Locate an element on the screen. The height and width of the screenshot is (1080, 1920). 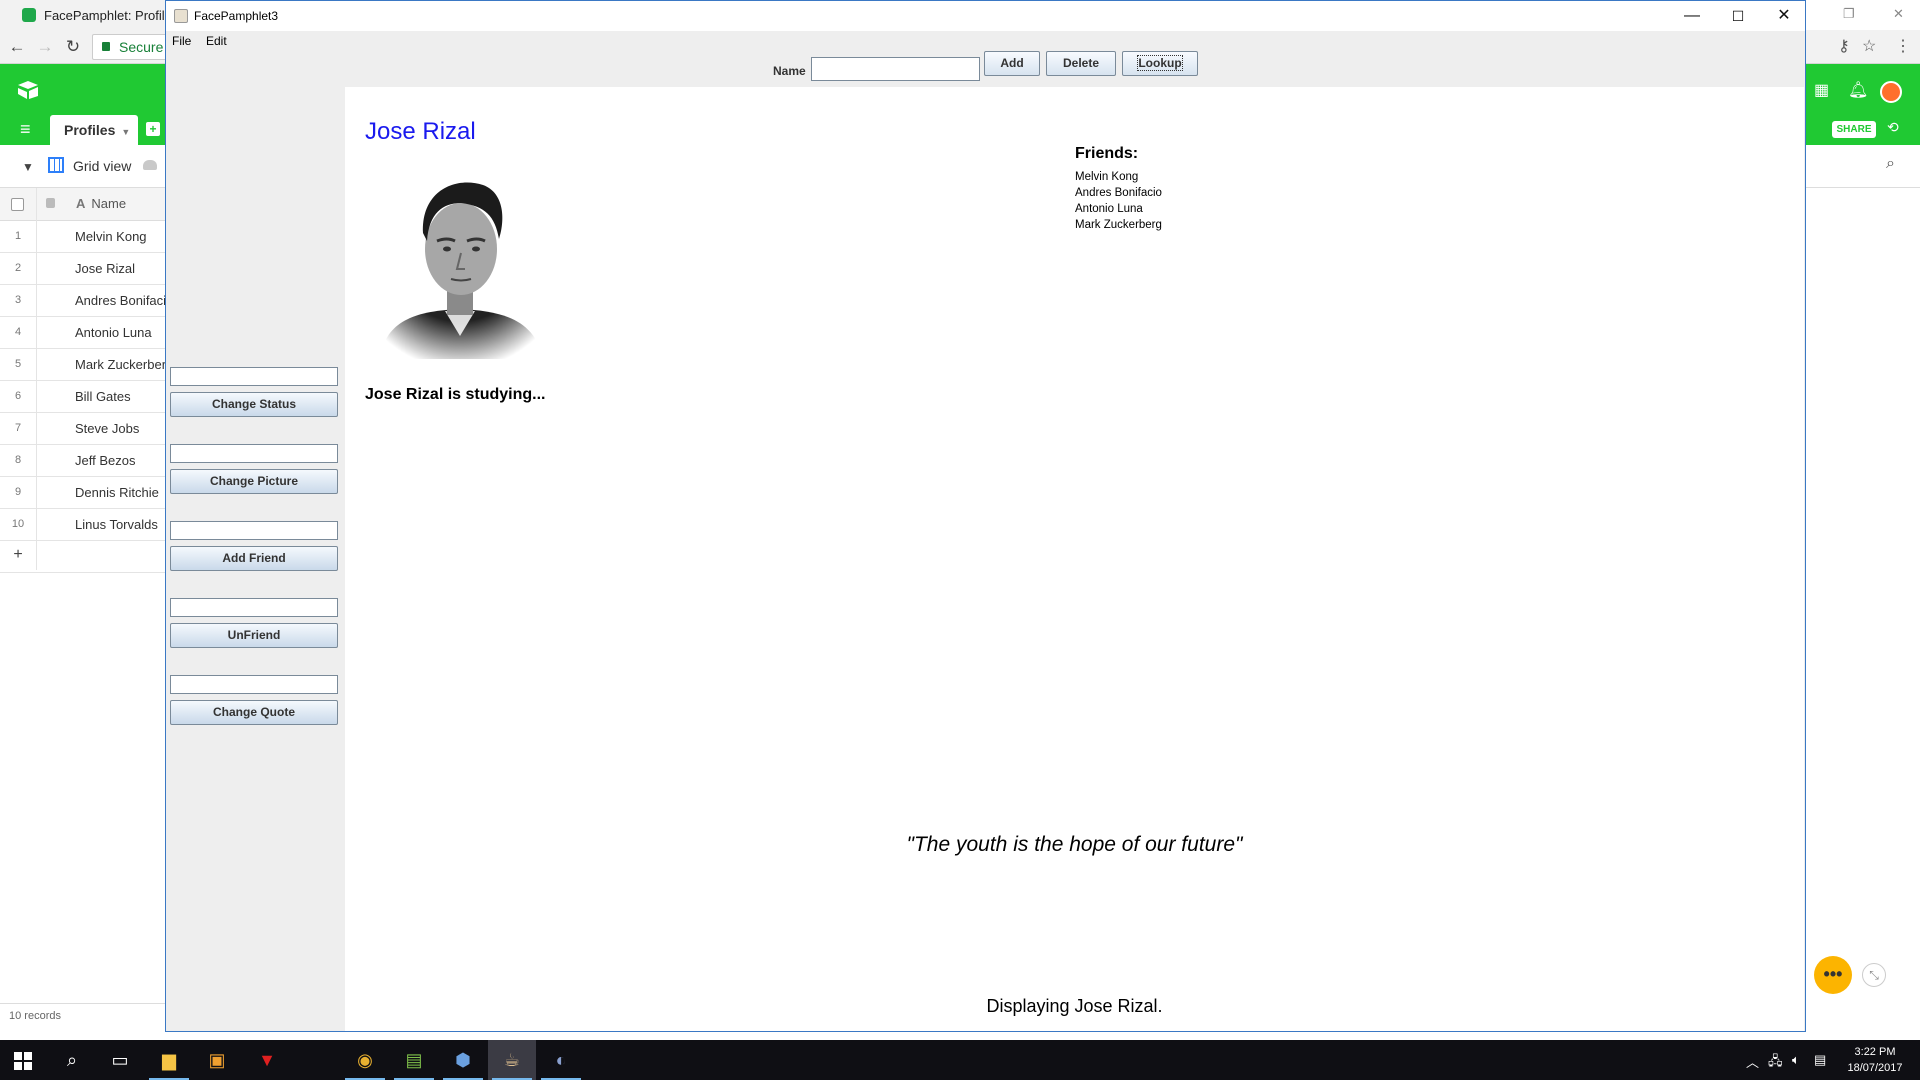
table-row: 8 Jeff Bezos is located at coordinates (85, 461).